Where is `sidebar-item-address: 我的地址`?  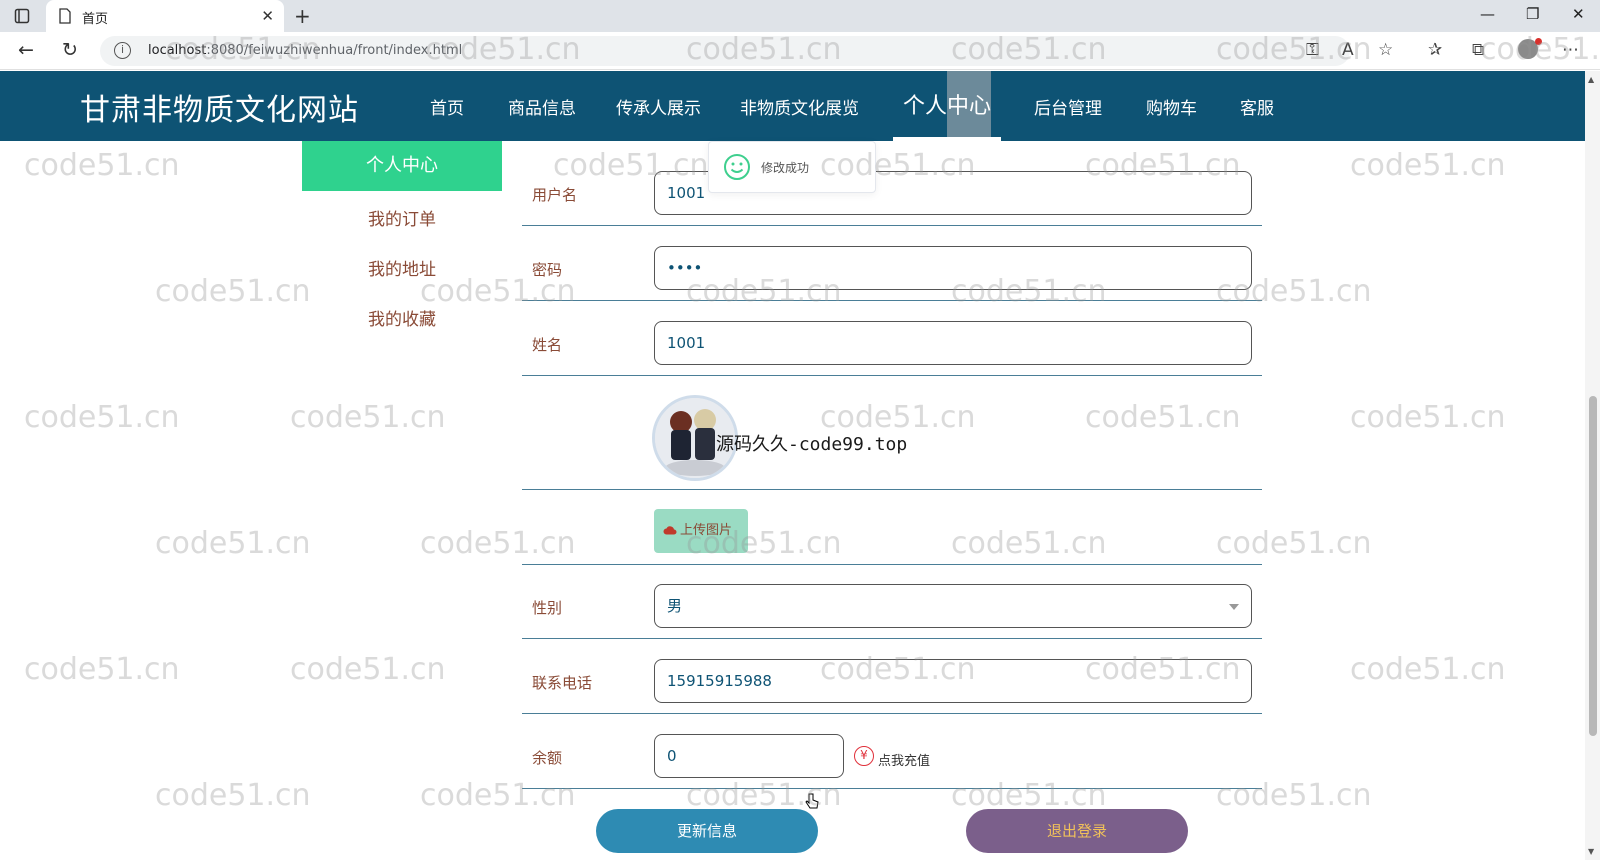 sidebar-item-address: 我的地址 is located at coordinates (402, 267).